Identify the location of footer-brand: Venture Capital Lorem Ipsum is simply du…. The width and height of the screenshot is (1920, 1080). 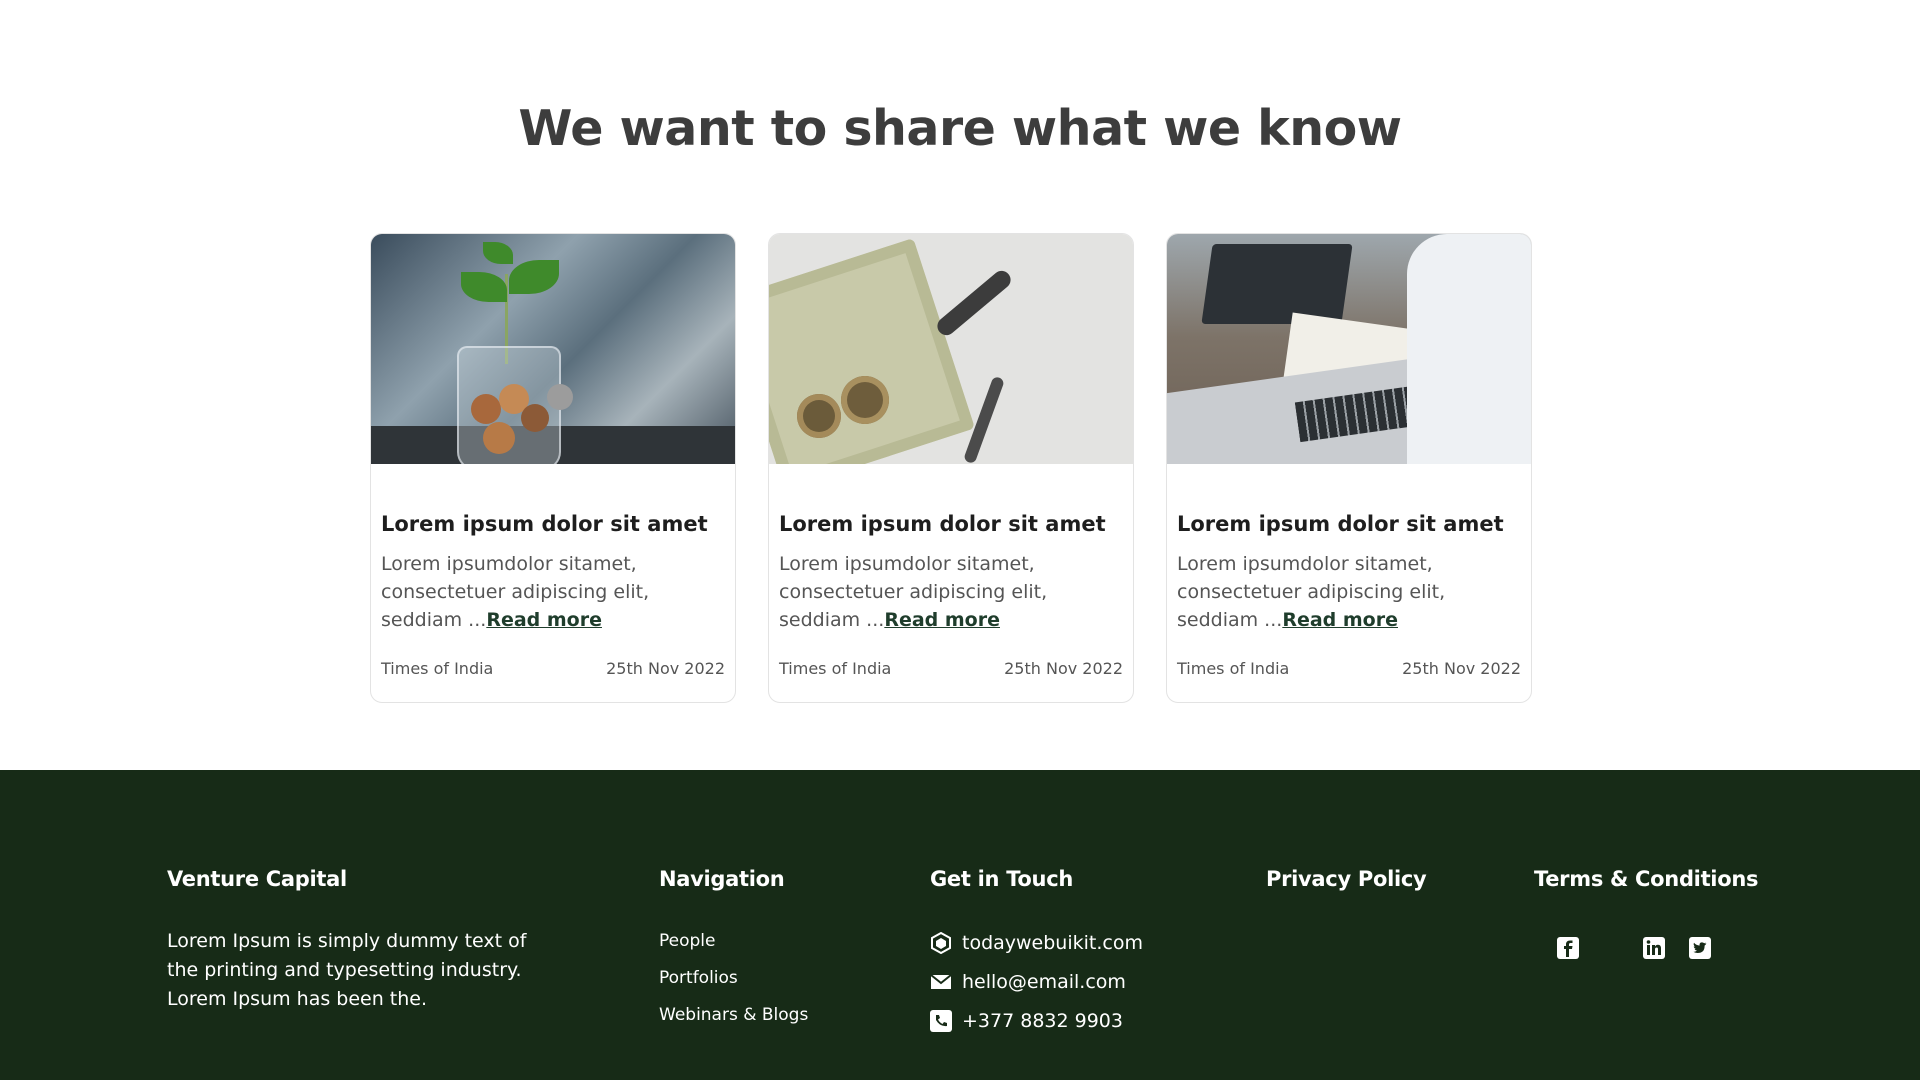
(352, 940).